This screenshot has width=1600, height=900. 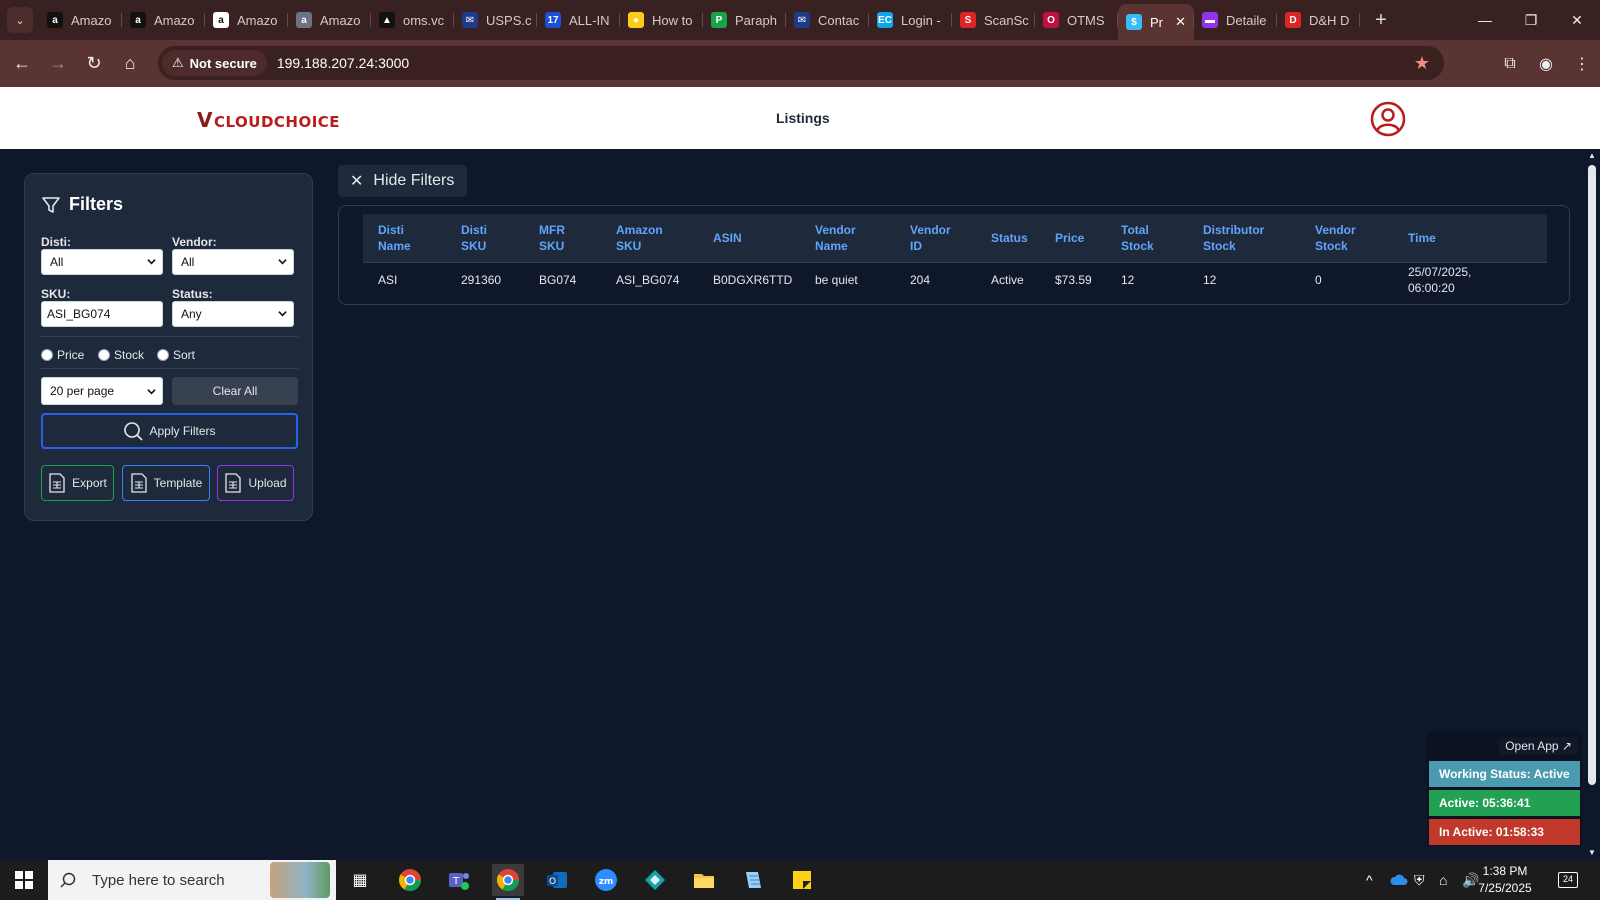 What do you see at coordinates (552, 230) in the screenshot?
I see `column-header-text: MFR` at bounding box center [552, 230].